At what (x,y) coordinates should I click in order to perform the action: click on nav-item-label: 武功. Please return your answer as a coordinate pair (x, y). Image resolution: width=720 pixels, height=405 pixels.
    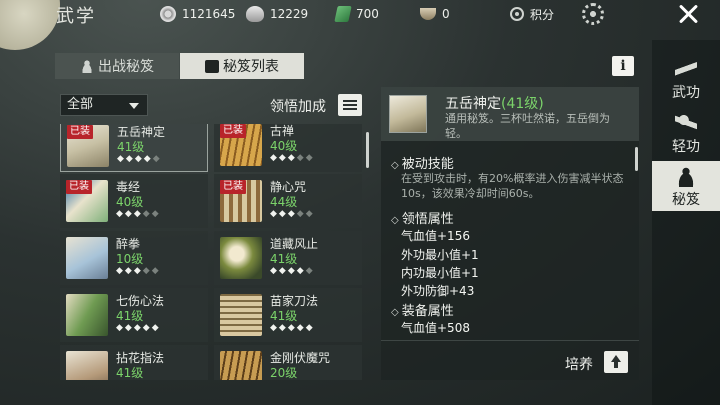
    Looking at the image, I should click on (686, 93).